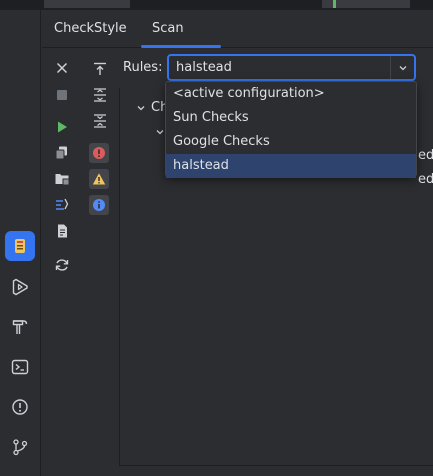  I want to click on services-tool-button, so click(20, 287).